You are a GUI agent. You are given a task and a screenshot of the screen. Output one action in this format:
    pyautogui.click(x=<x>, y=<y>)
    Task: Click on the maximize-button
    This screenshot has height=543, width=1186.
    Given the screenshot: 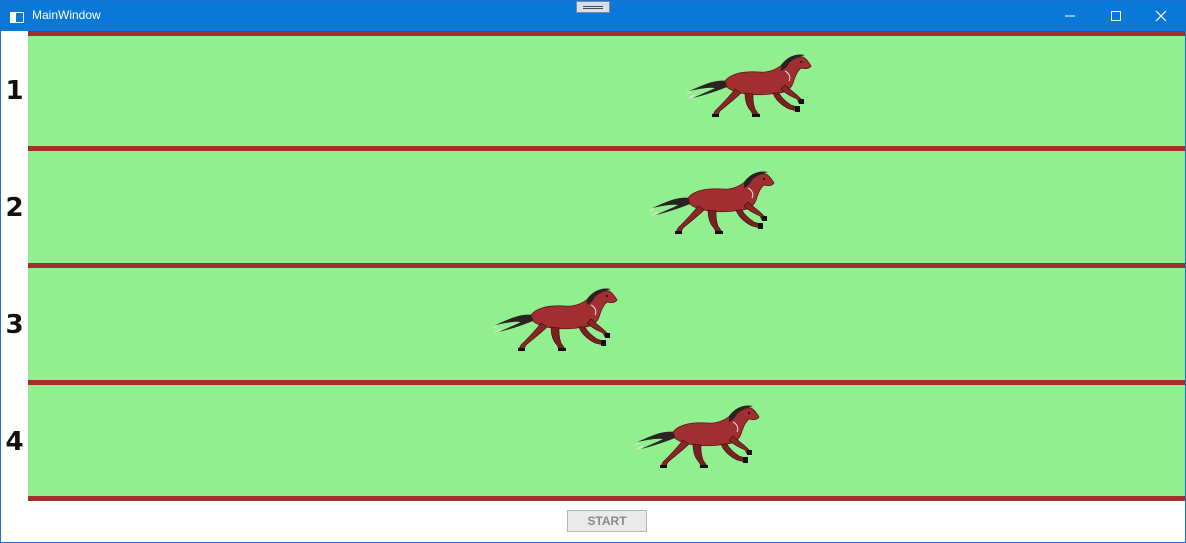 What is the action you would take?
    pyautogui.click(x=1117, y=16)
    